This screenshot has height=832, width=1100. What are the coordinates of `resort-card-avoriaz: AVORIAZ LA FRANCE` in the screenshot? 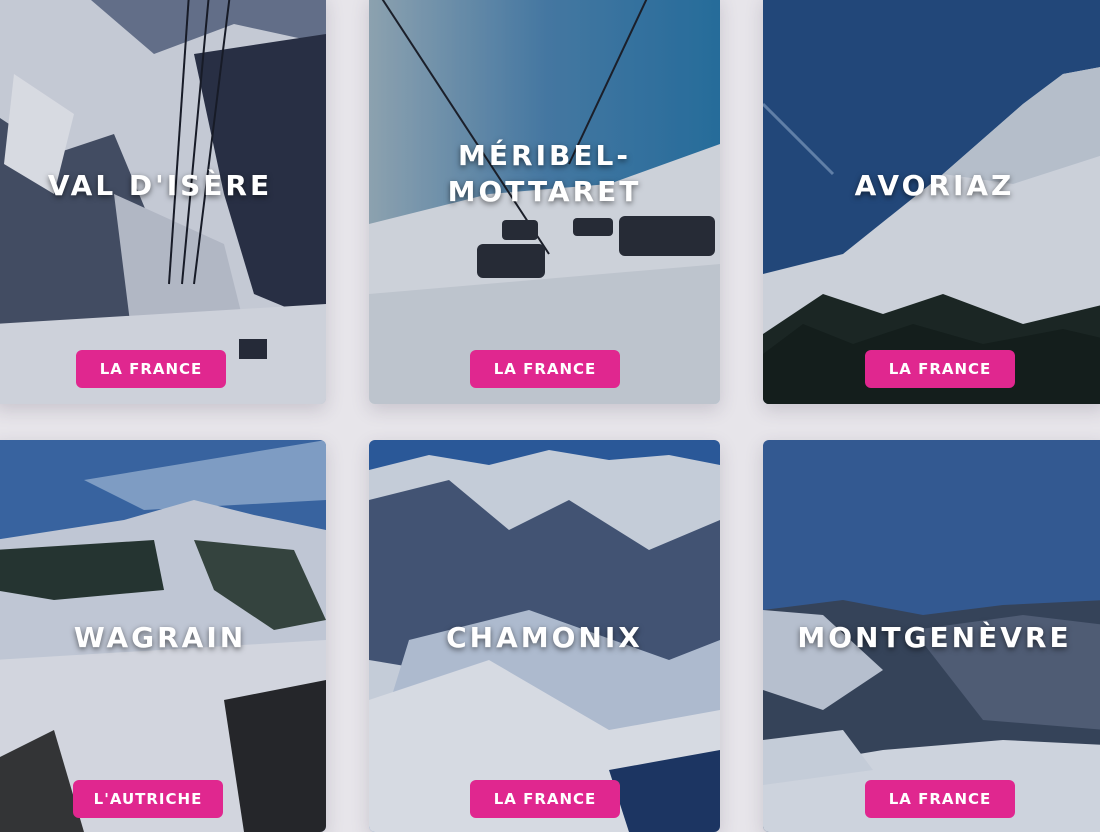 It's located at (931, 202).